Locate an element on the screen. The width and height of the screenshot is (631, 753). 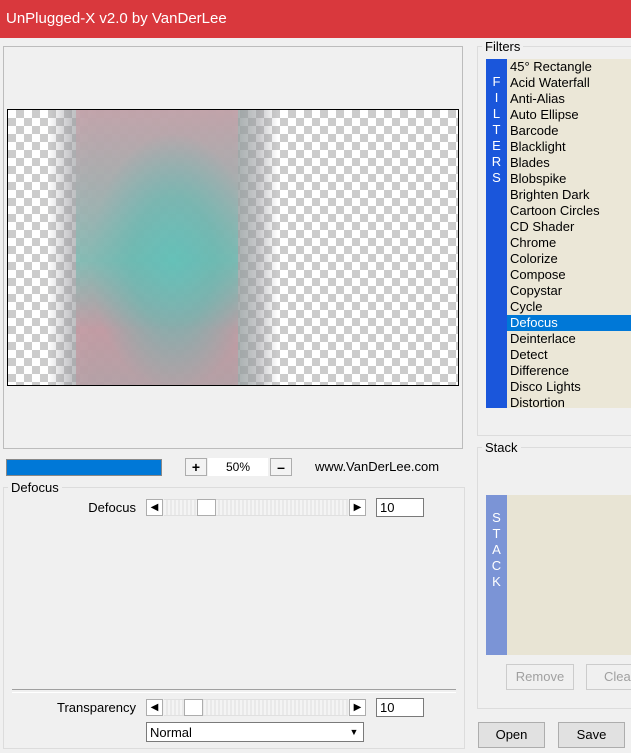
zoom-value: 50% is located at coordinates (238, 467).